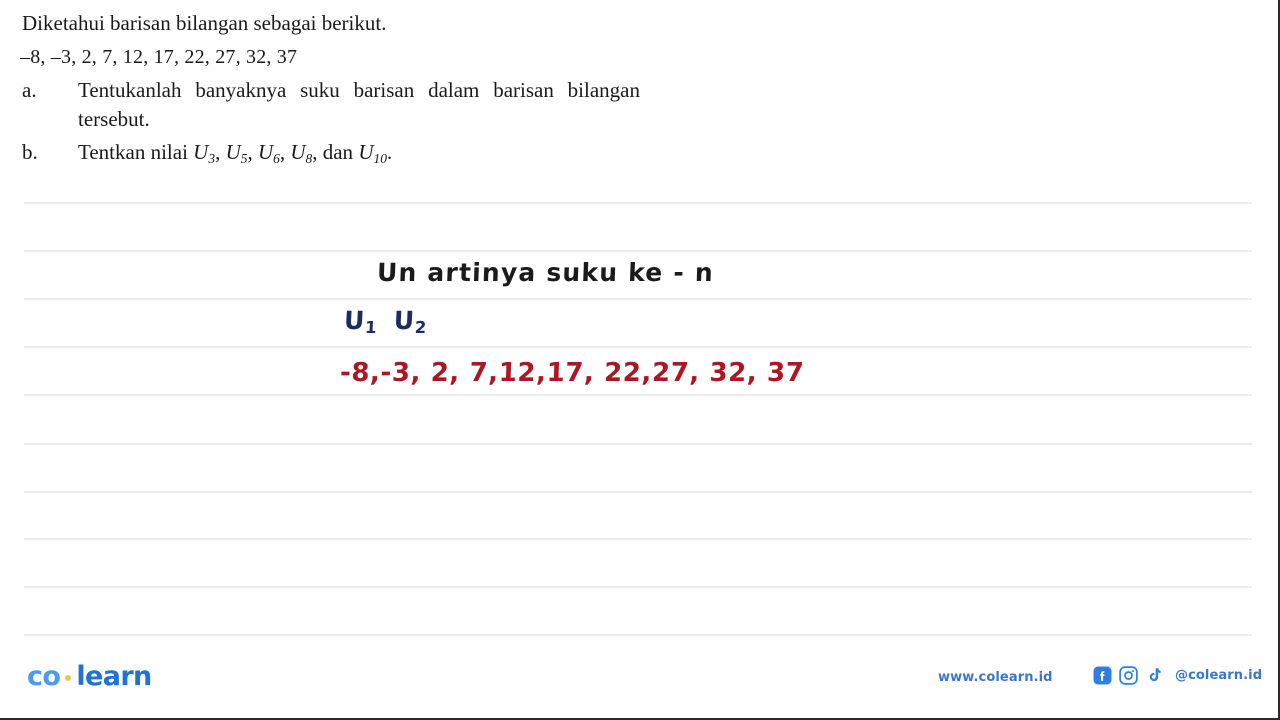 The image size is (1280, 720). I want to click on handwritten-un: Un, so click(397, 272).